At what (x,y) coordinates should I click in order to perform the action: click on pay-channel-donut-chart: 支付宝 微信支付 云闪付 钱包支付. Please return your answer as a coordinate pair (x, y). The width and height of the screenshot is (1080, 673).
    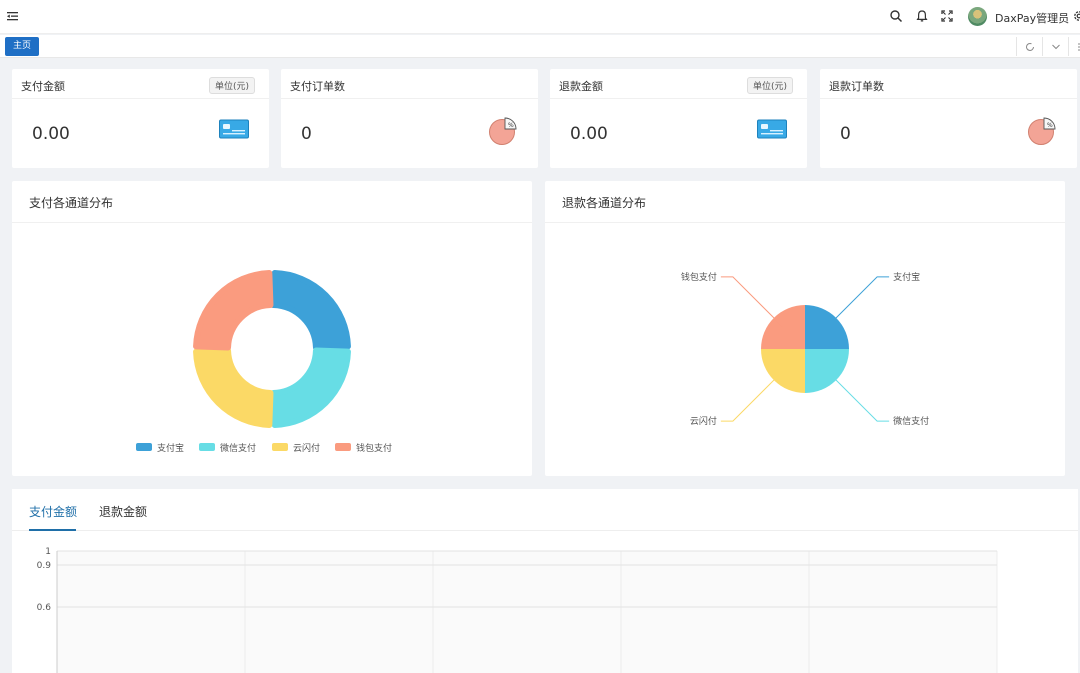
    Looking at the image, I should click on (264, 362).